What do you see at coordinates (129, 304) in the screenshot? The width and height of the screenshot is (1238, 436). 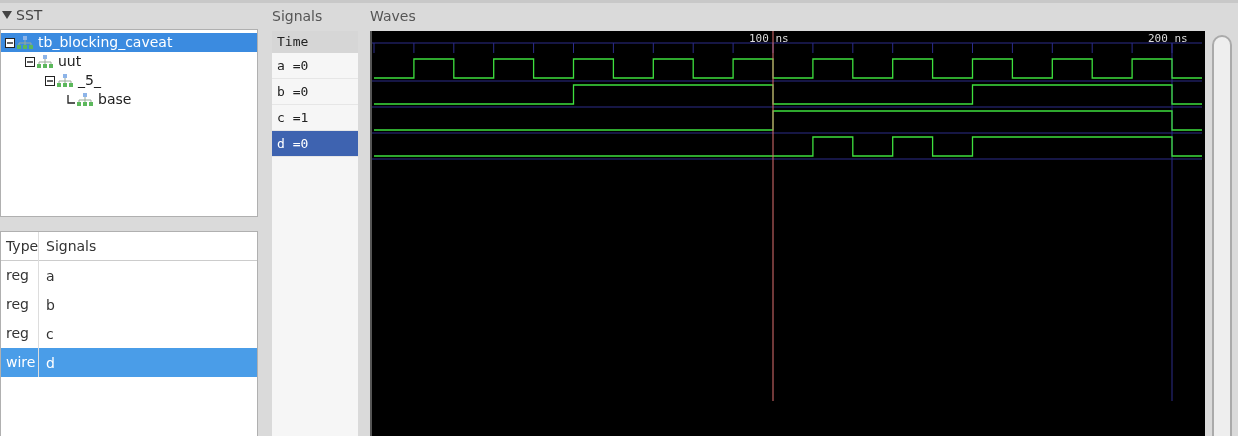 I see `signal-row: reg b` at bounding box center [129, 304].